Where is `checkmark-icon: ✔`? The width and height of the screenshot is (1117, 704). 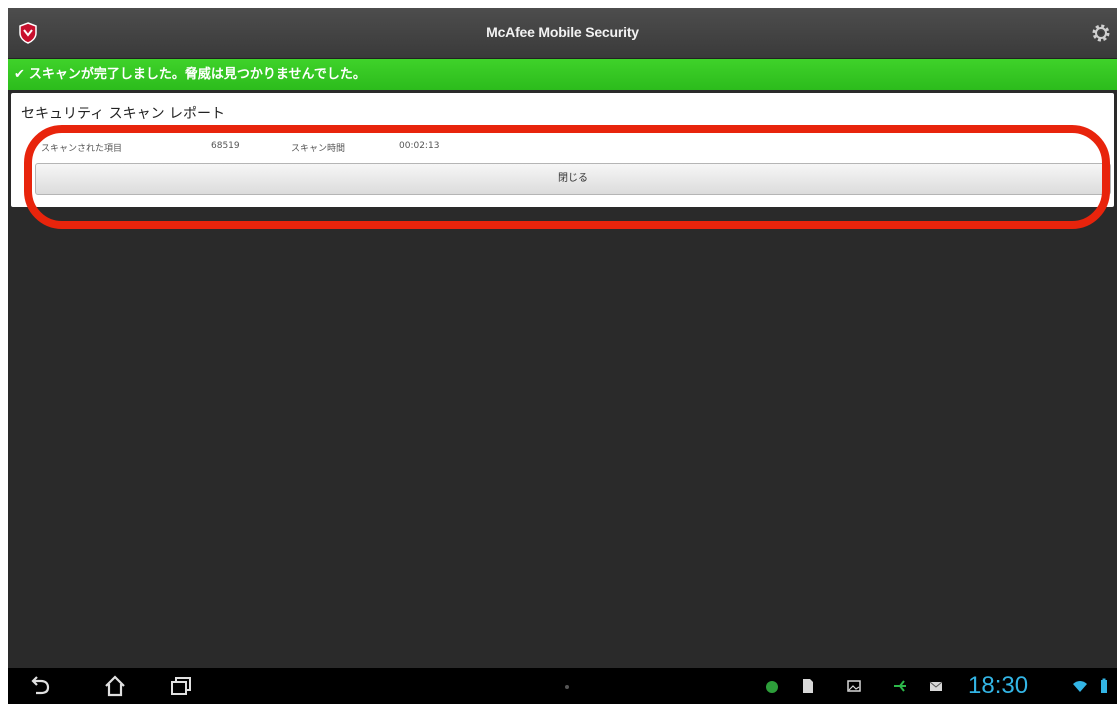
checkmark-icon: ✔ is located at coordinates (19, 74).